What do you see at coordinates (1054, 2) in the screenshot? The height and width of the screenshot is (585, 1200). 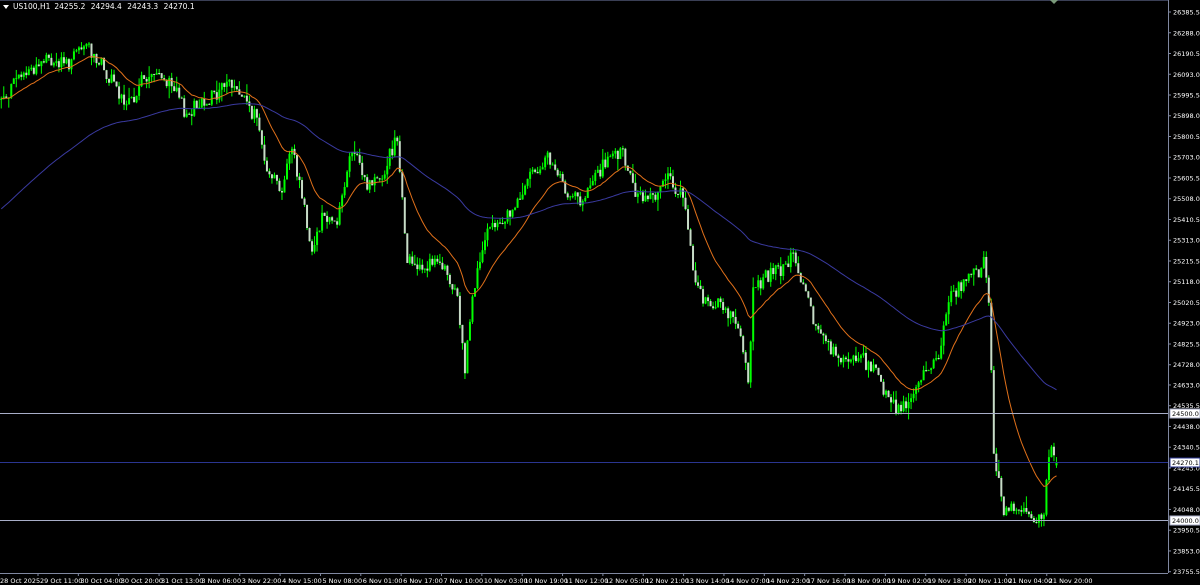 I see `chart-shift-marker-icon` at bounding box center [1054, 2].